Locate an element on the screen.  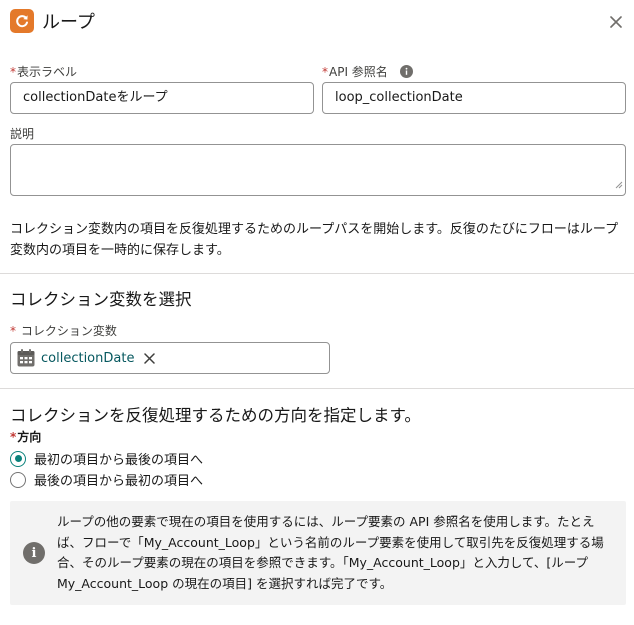
api-name-label: *API 参照名 is located at coordinates (367, 72).